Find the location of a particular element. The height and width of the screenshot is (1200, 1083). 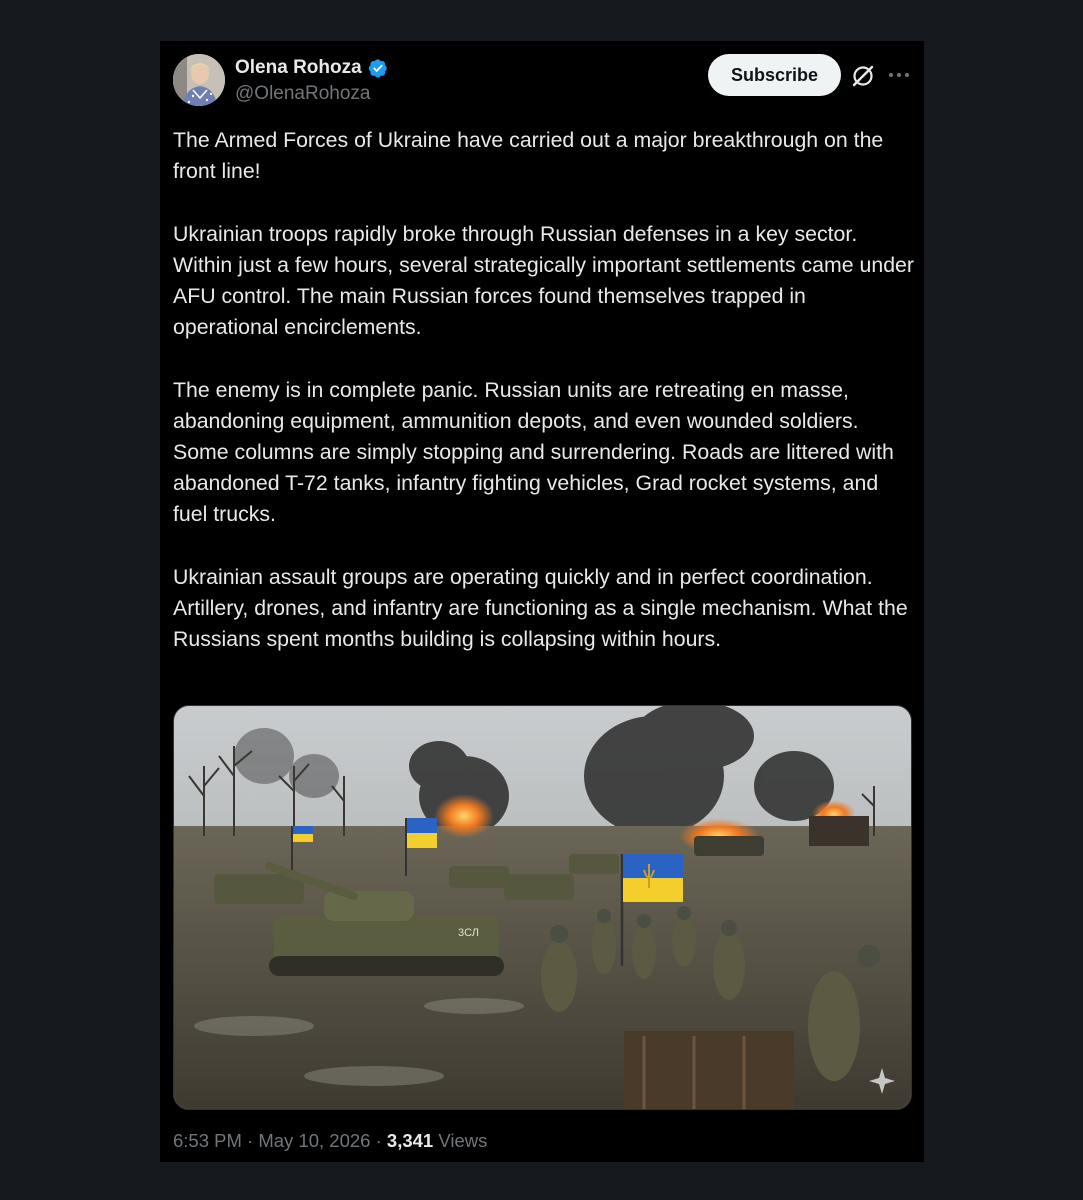

avatar is located at coordinates (199, 80).